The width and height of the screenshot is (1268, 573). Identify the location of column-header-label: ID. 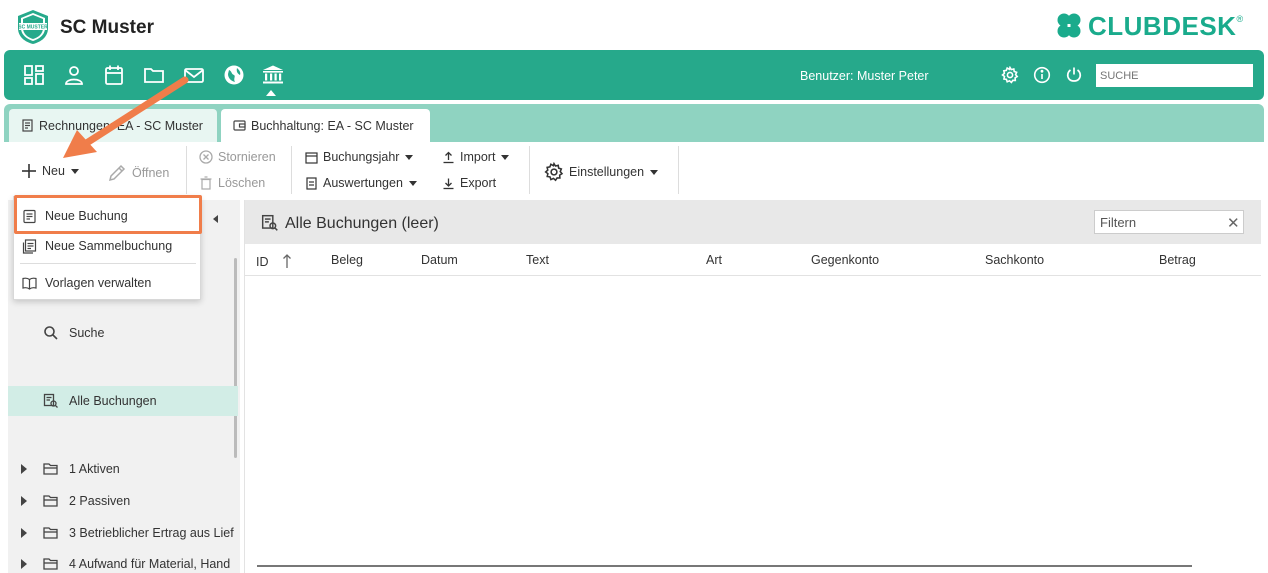
(262, 262).